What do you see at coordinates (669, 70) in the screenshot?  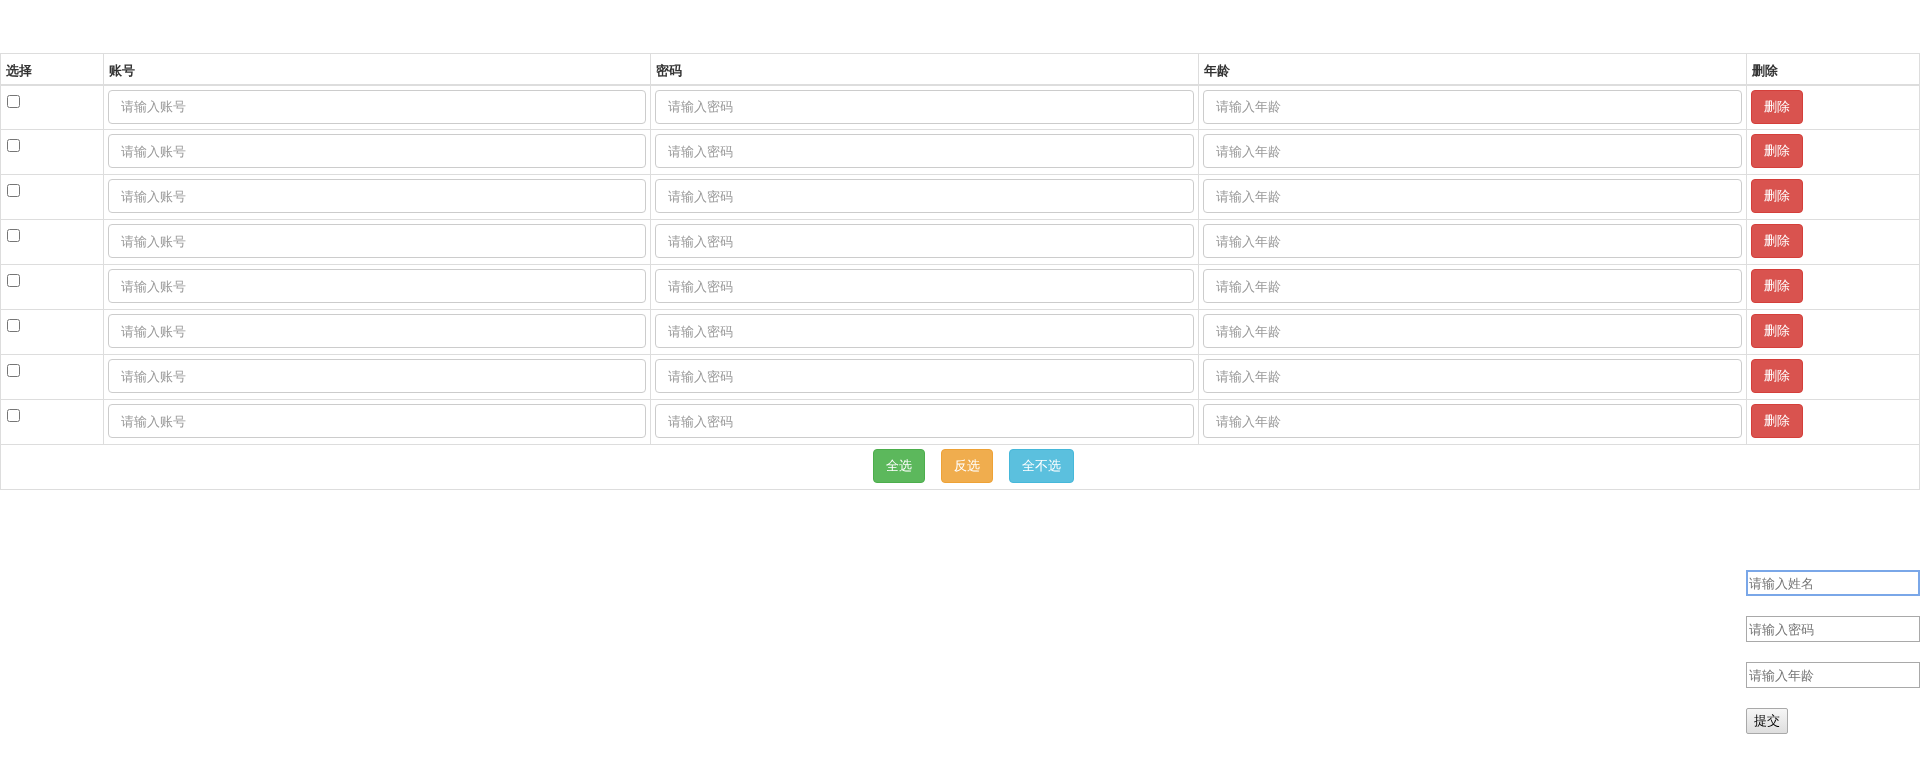 I see `column-header: 密码` at bounding box center [669, 70].